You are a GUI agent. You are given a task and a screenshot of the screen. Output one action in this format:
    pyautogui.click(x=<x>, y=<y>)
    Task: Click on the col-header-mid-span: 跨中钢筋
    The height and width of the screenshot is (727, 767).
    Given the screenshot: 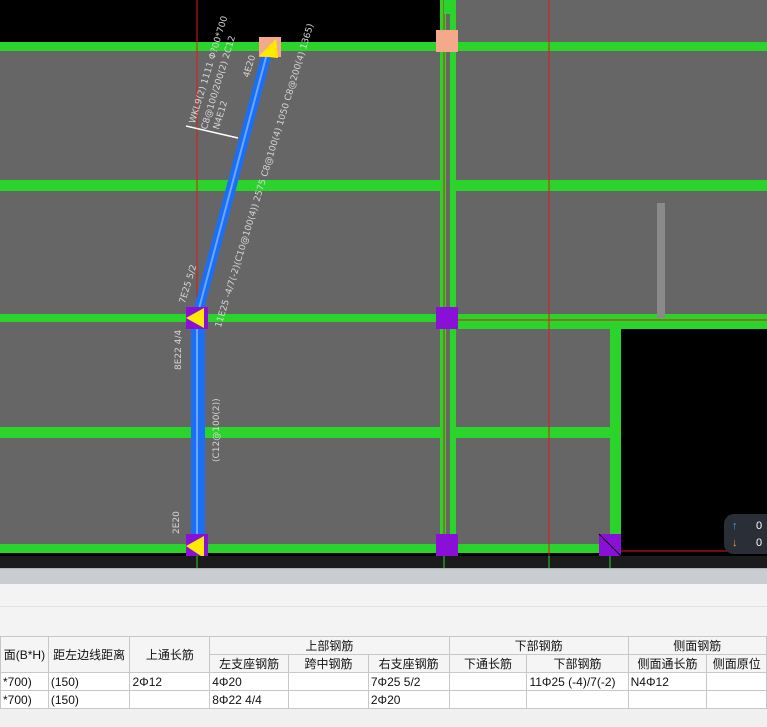 What is the action you would take?
    pyautogui.click(x=328, y=663)
    